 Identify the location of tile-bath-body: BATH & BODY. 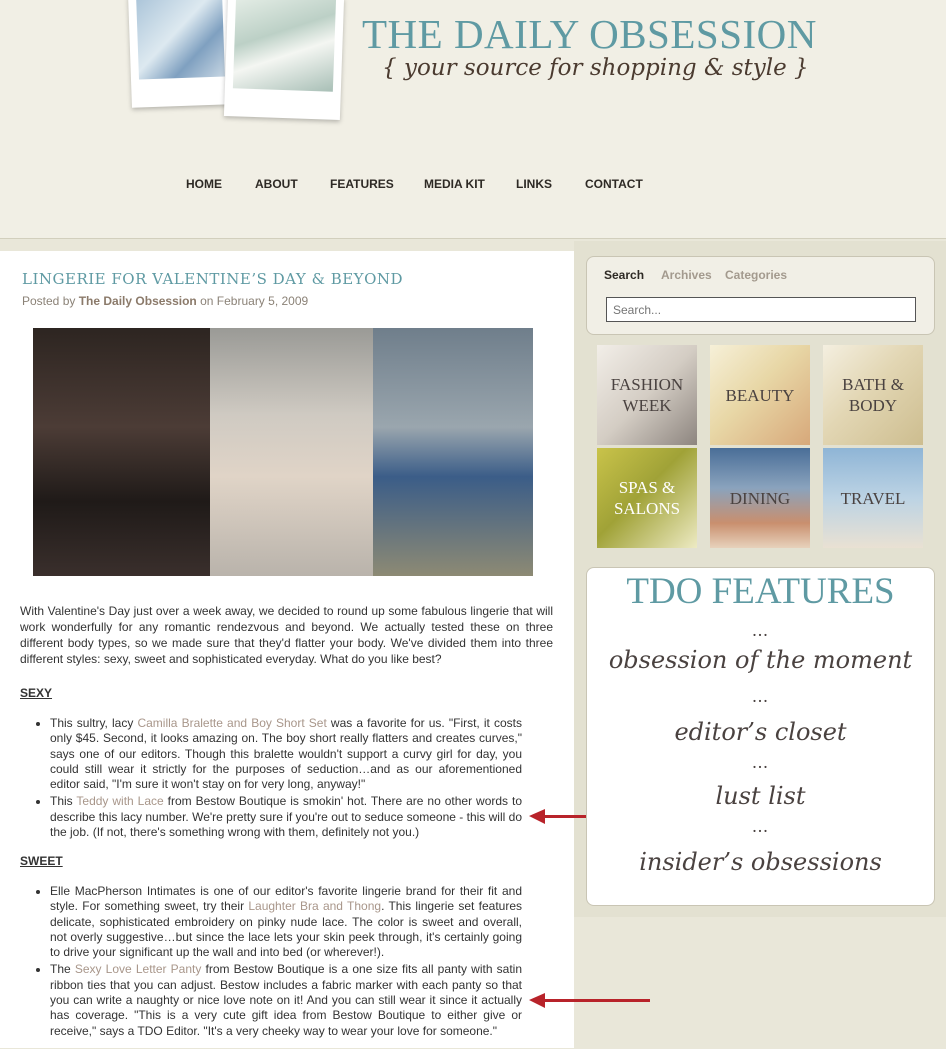
(873, 395).